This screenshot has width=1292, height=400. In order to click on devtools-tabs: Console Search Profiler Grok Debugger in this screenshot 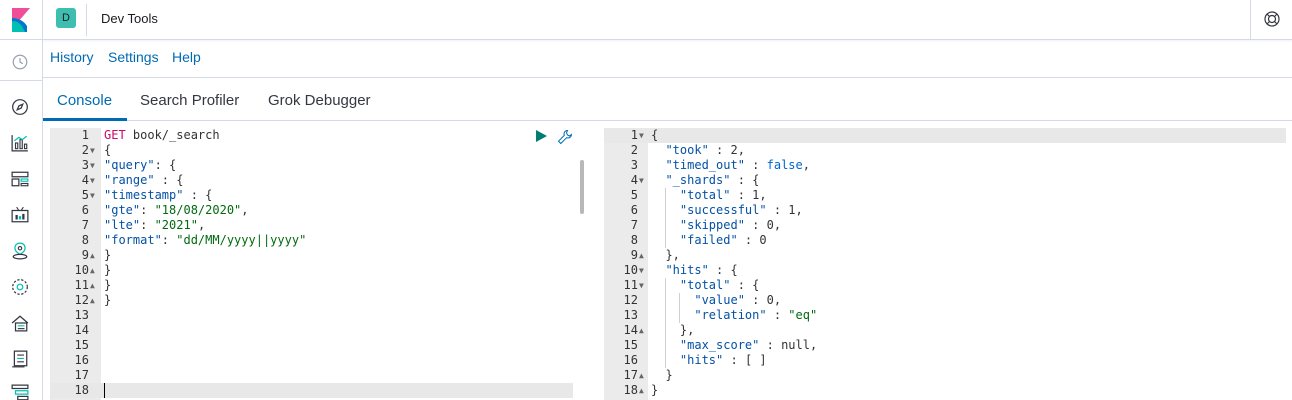, I will do `click(667, 99)`.